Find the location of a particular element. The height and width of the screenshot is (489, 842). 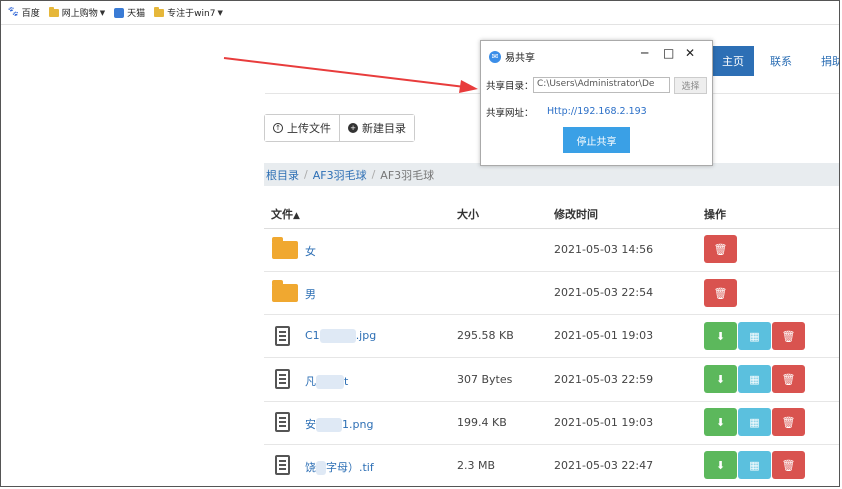

file-name-start: 安 is located at coordinates (310, 424).